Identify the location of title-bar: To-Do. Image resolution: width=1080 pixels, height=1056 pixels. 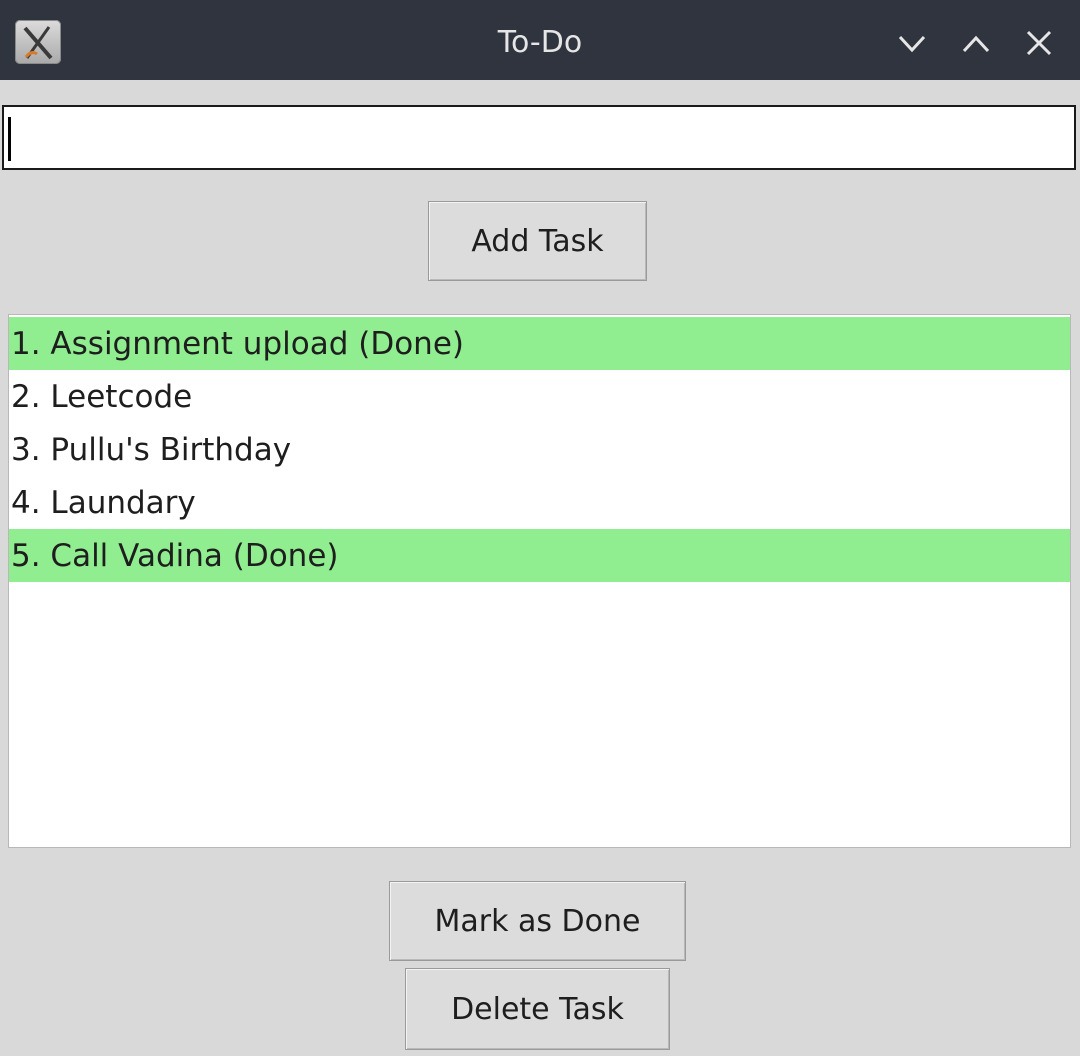
(540, 40).